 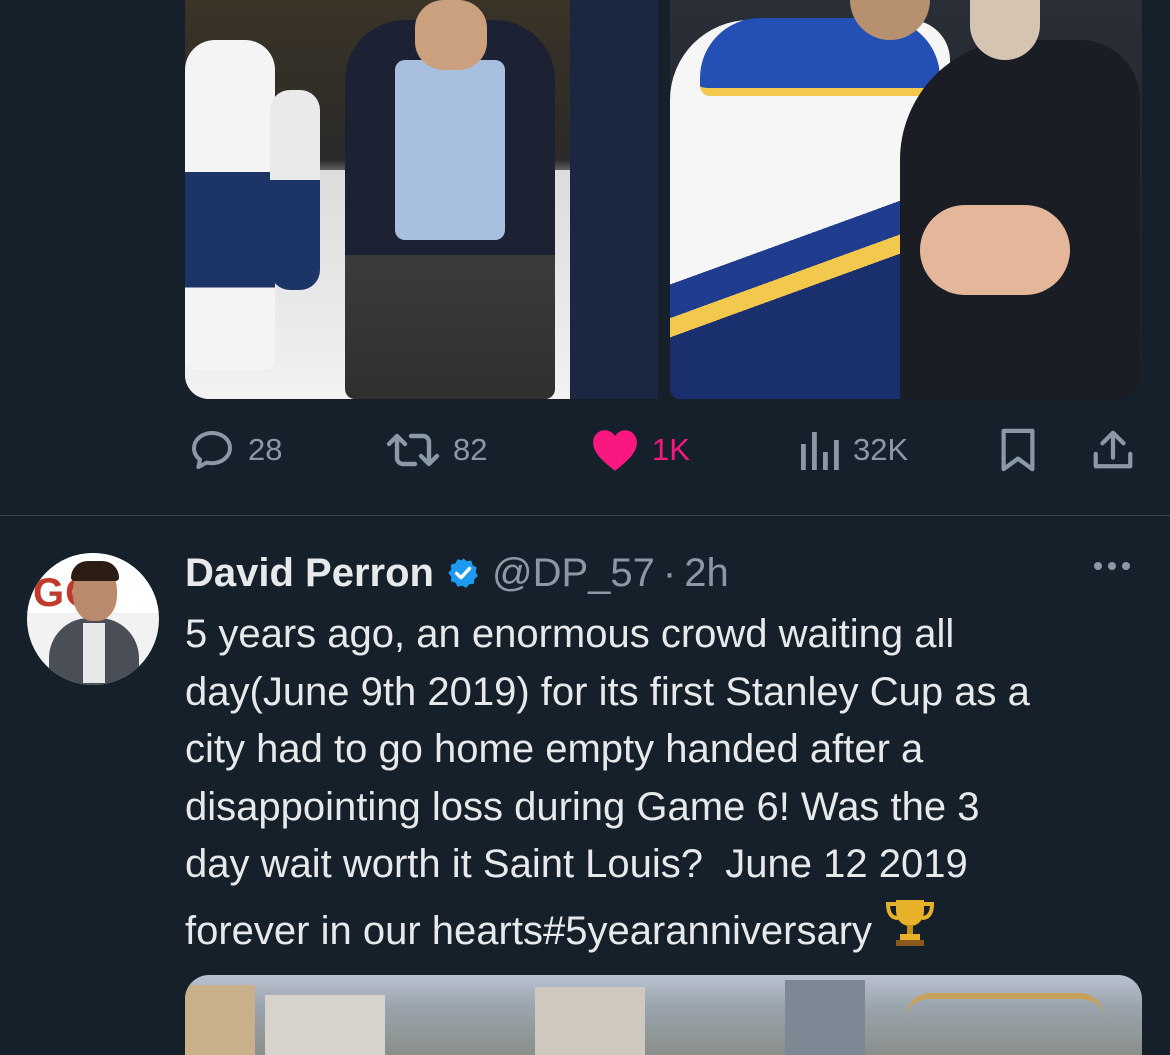 What do you see at coordinates (463, 573) in the screenshot?
I see `verified-badge-icon` at bounding box center [463, 573].